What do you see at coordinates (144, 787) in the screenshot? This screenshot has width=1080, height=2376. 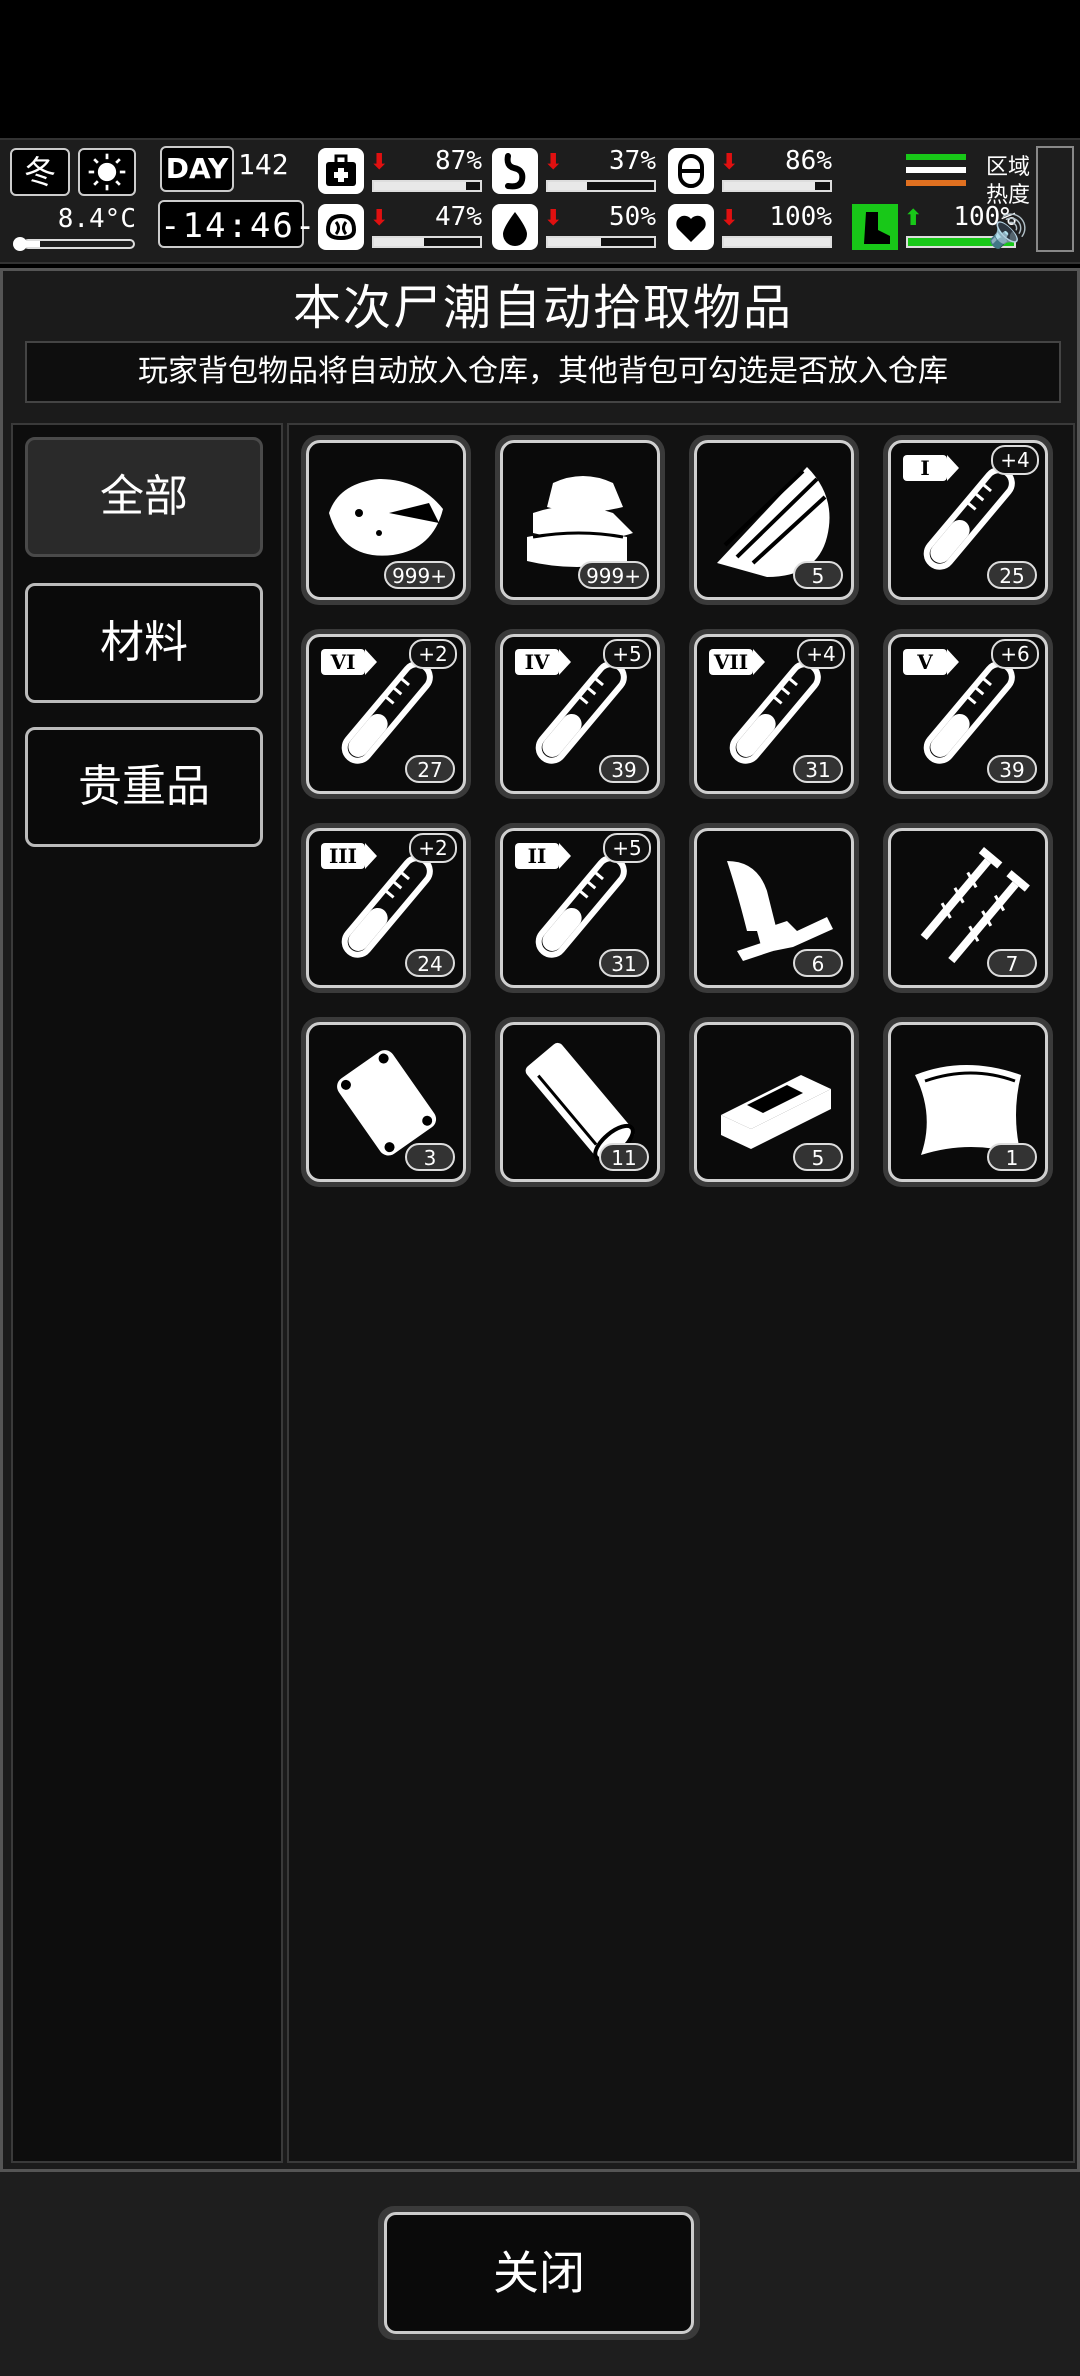 I see `tab-valuables: 贵重品` at bounding box center [144, 787].